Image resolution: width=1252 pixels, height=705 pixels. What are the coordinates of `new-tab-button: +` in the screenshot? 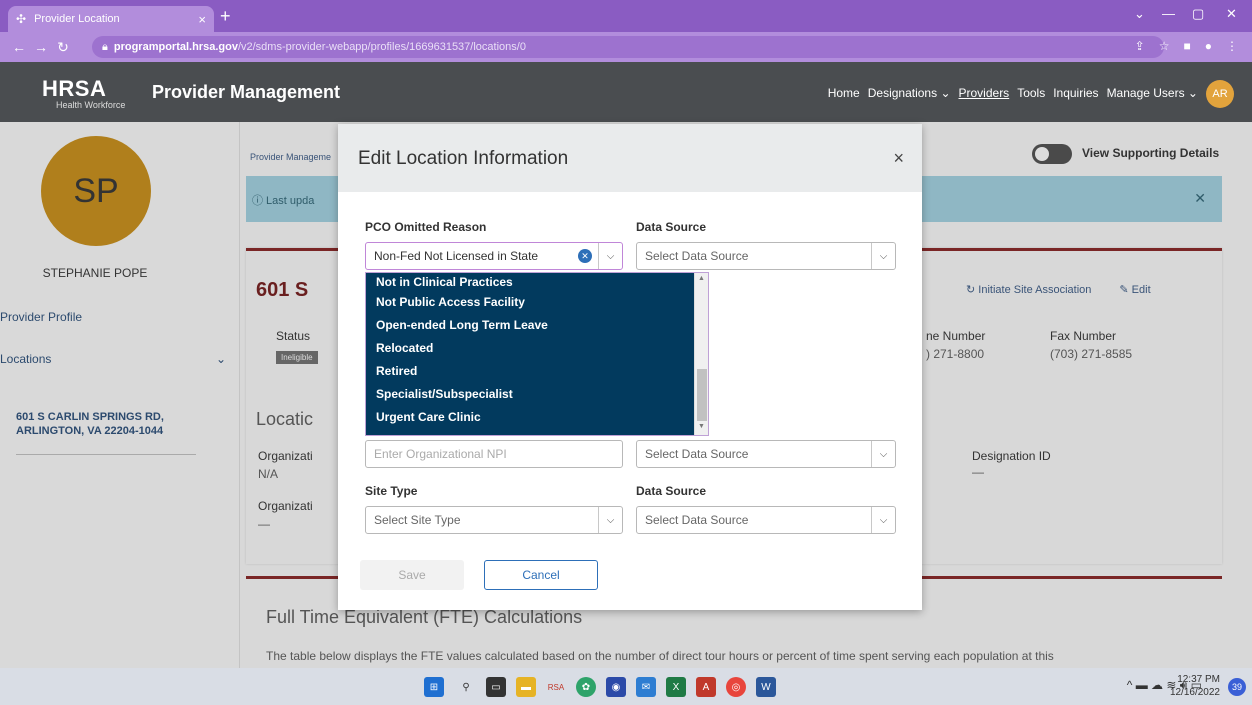 It's located at (225, 16).